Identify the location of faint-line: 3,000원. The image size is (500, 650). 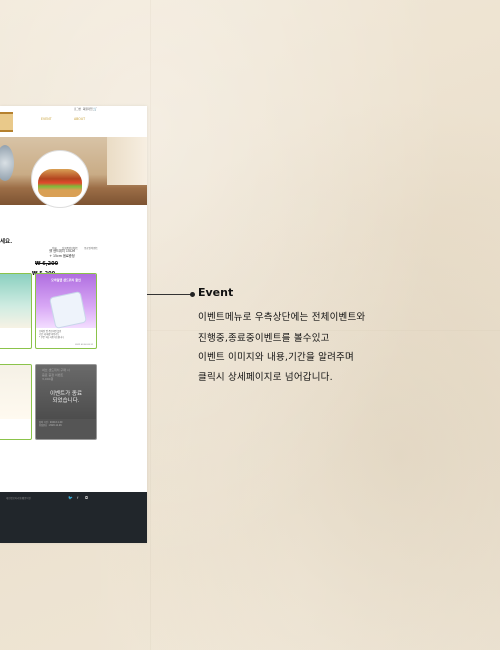
(48, 379).